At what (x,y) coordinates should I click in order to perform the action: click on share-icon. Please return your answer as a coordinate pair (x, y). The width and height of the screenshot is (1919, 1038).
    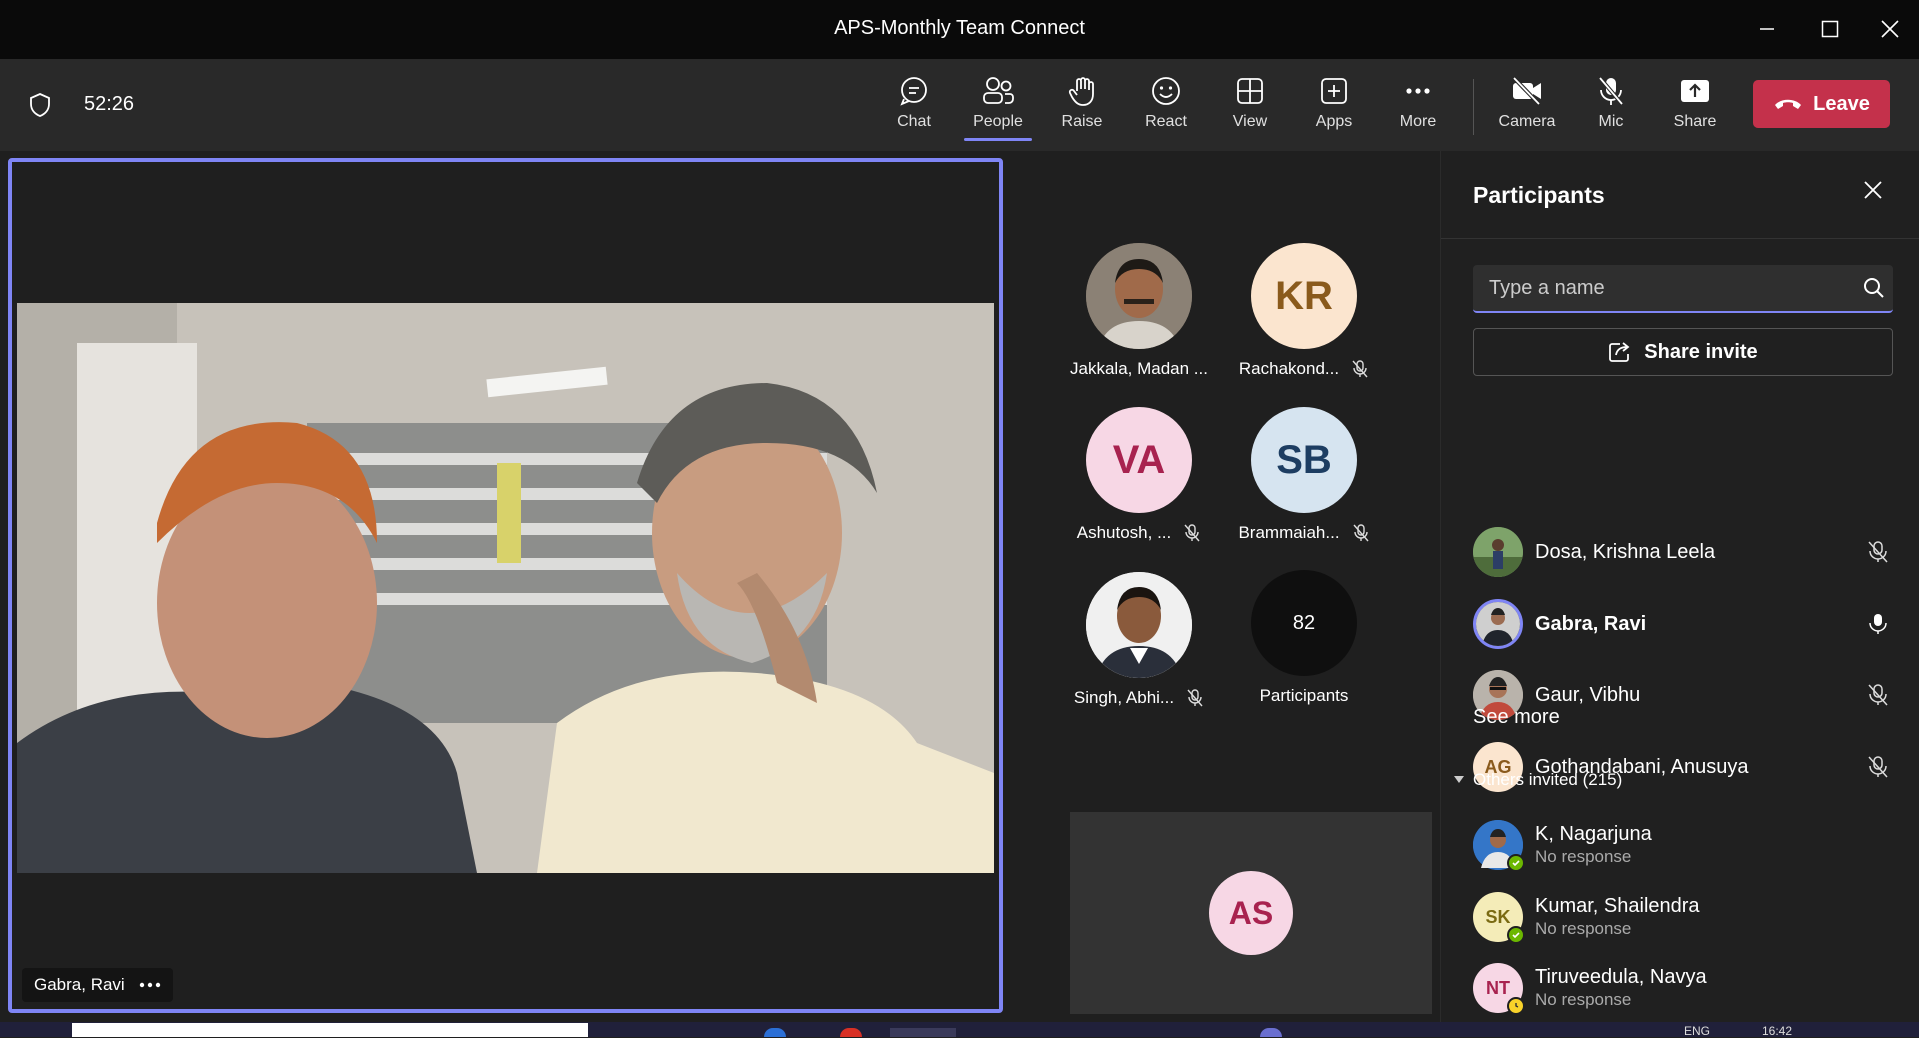
    Looking at the image, I should click on (1619, 352).